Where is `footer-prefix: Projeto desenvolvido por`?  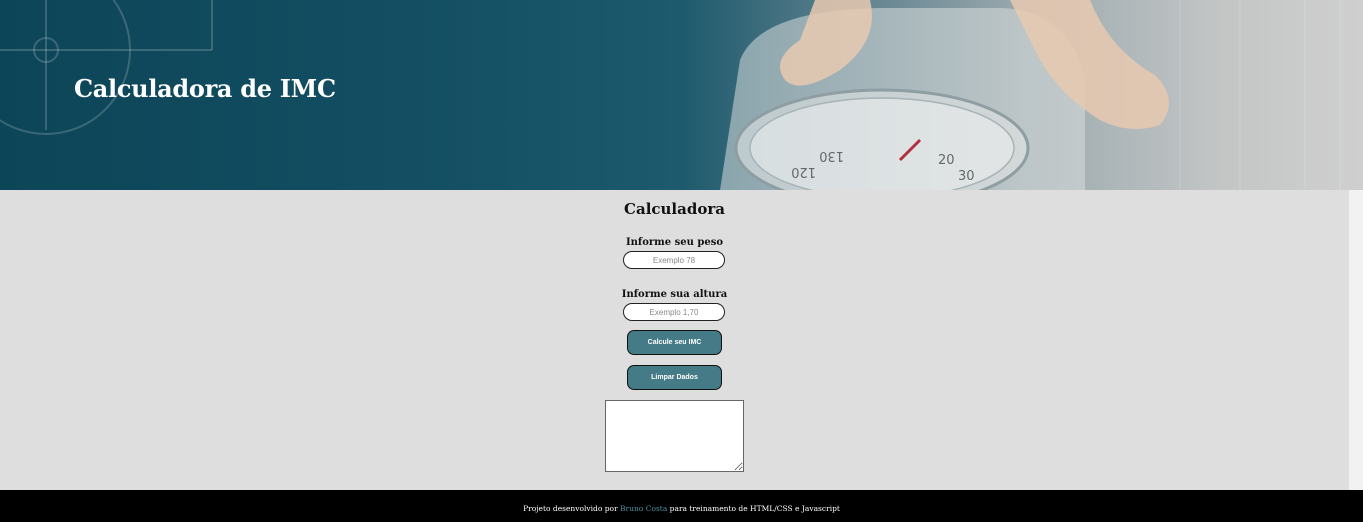
footer-prefix: Projeto desenvolvido por is located at coordinates (572, 508).